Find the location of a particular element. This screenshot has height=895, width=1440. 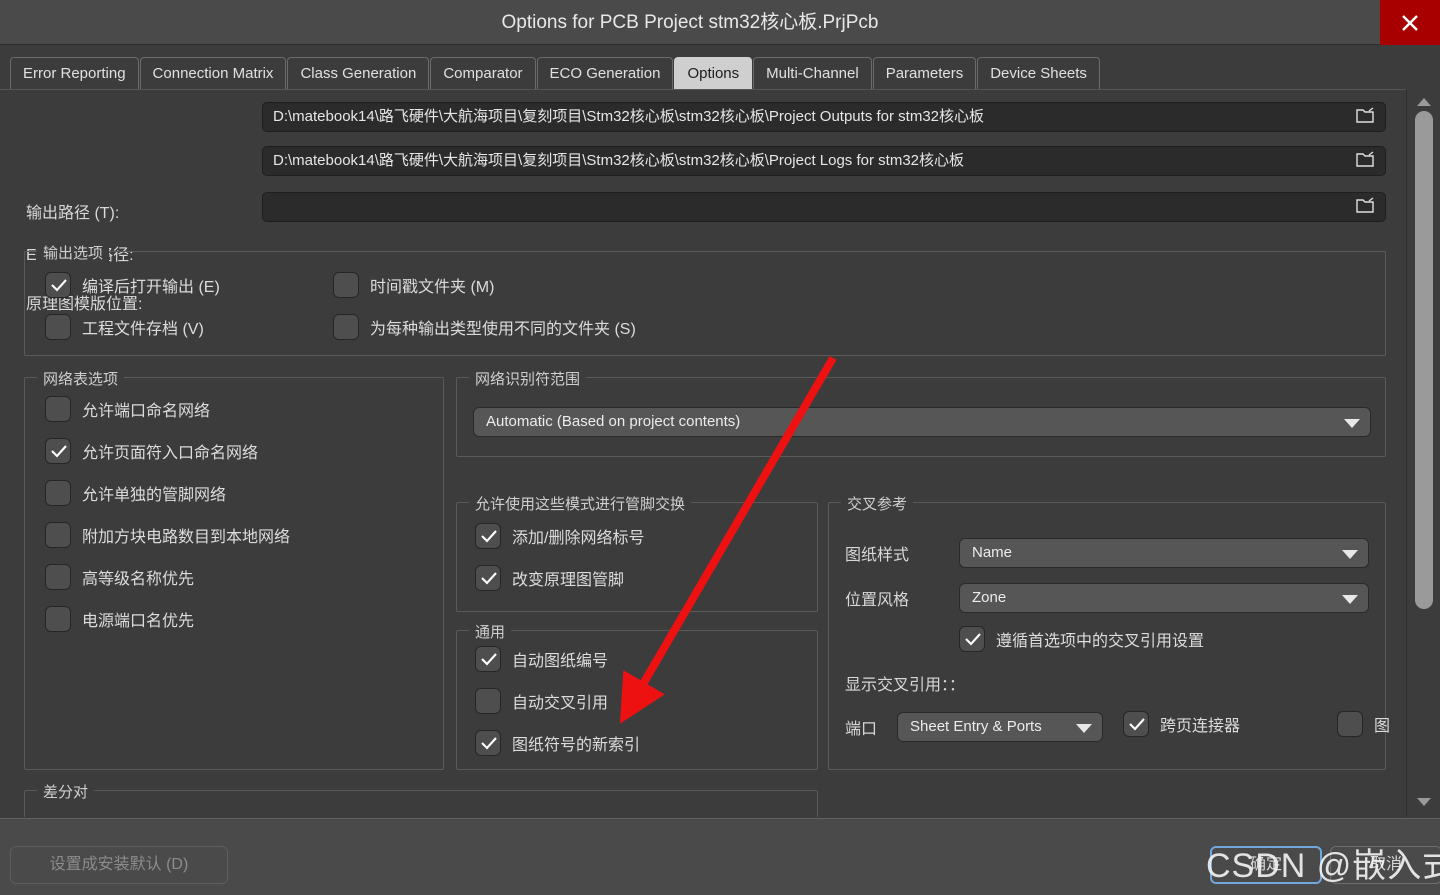

vertical-scrollbar is located at coordinates (1423, 453).